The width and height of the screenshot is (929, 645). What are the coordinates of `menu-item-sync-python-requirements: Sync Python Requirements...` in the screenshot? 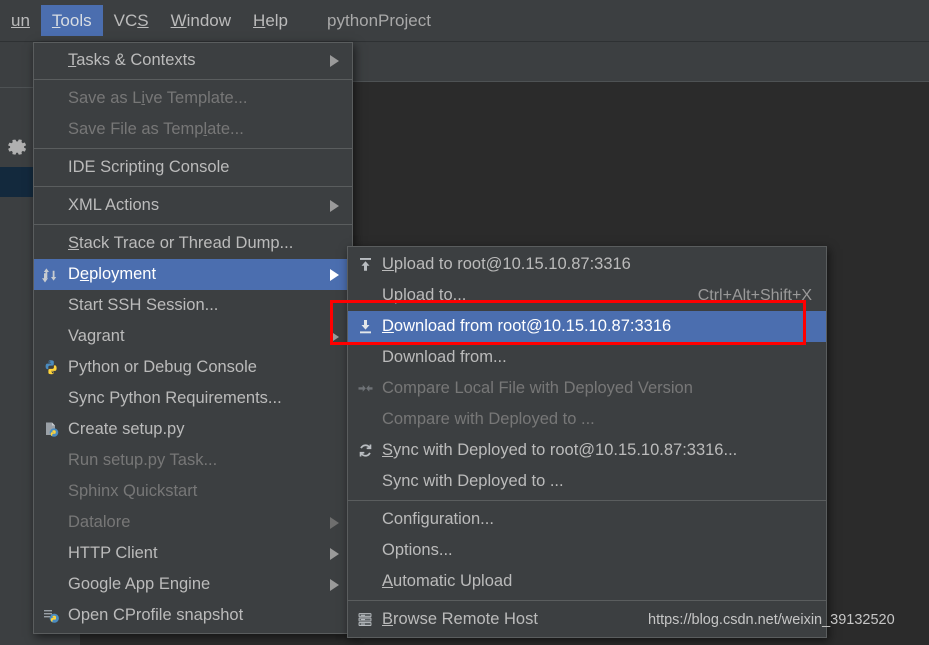 It's located at (193, 398).